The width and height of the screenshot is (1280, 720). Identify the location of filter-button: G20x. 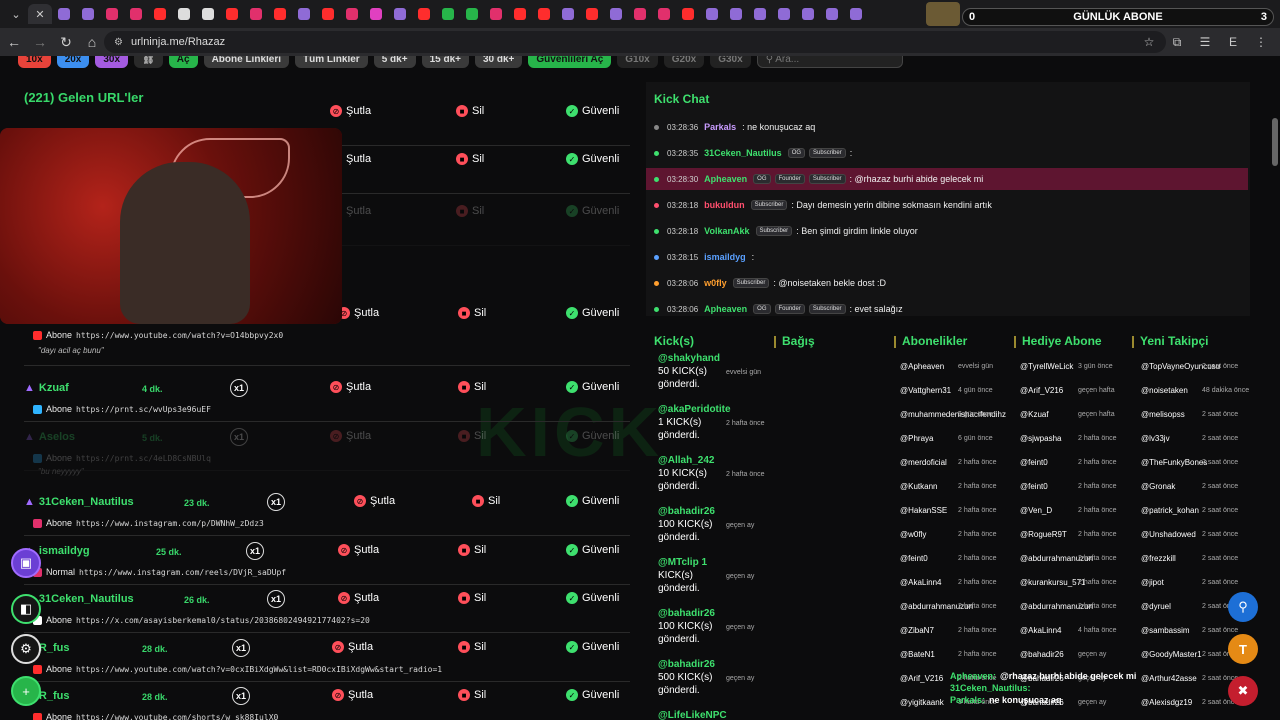
(684, 62).